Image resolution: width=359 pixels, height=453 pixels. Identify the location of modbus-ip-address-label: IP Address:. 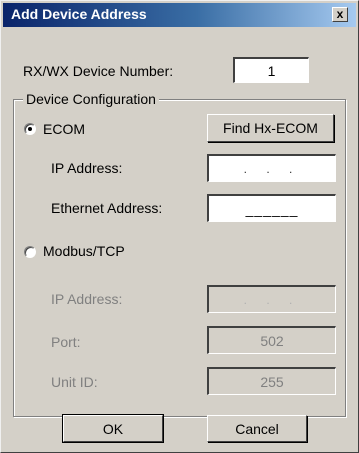
(87, 299).